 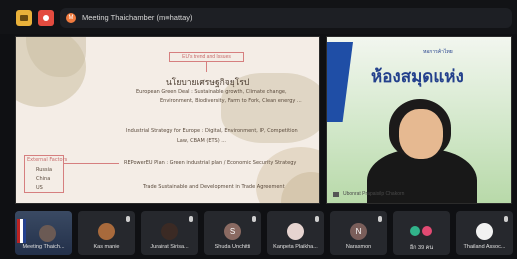 What do you see at coordinates (421, 134) in the screenshot?
I see `speaker-face` at bounding box center [421, 134].